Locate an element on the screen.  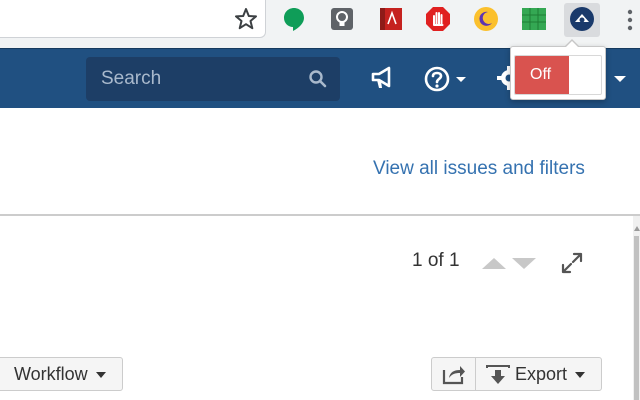
share-icon is located at coordinates (453, 375).